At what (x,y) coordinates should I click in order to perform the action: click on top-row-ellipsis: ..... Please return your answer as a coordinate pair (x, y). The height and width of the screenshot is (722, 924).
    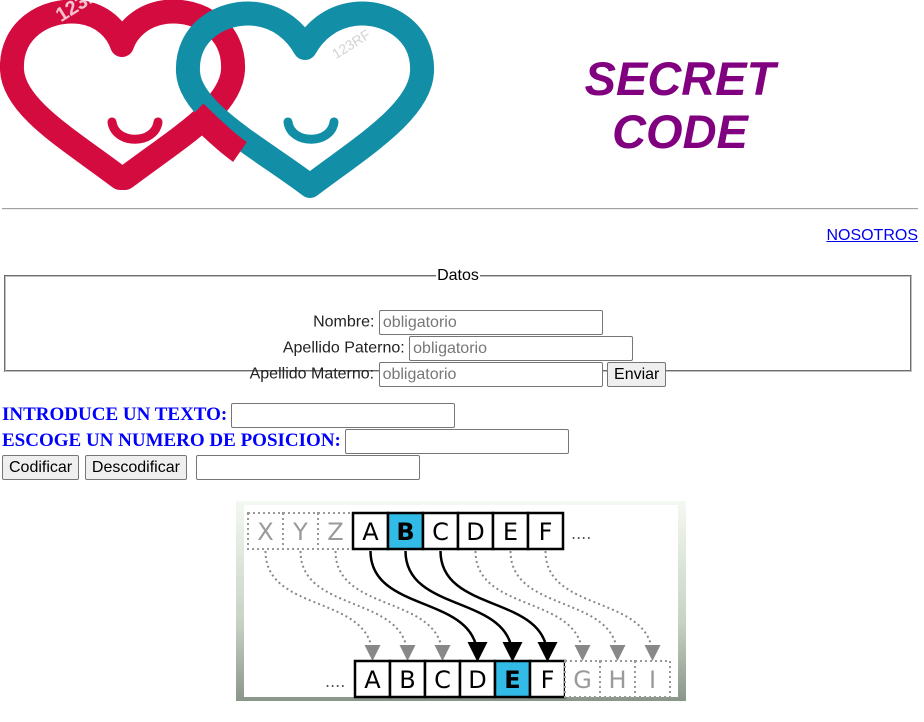
    Looking at the image, I should click on (581, 533).